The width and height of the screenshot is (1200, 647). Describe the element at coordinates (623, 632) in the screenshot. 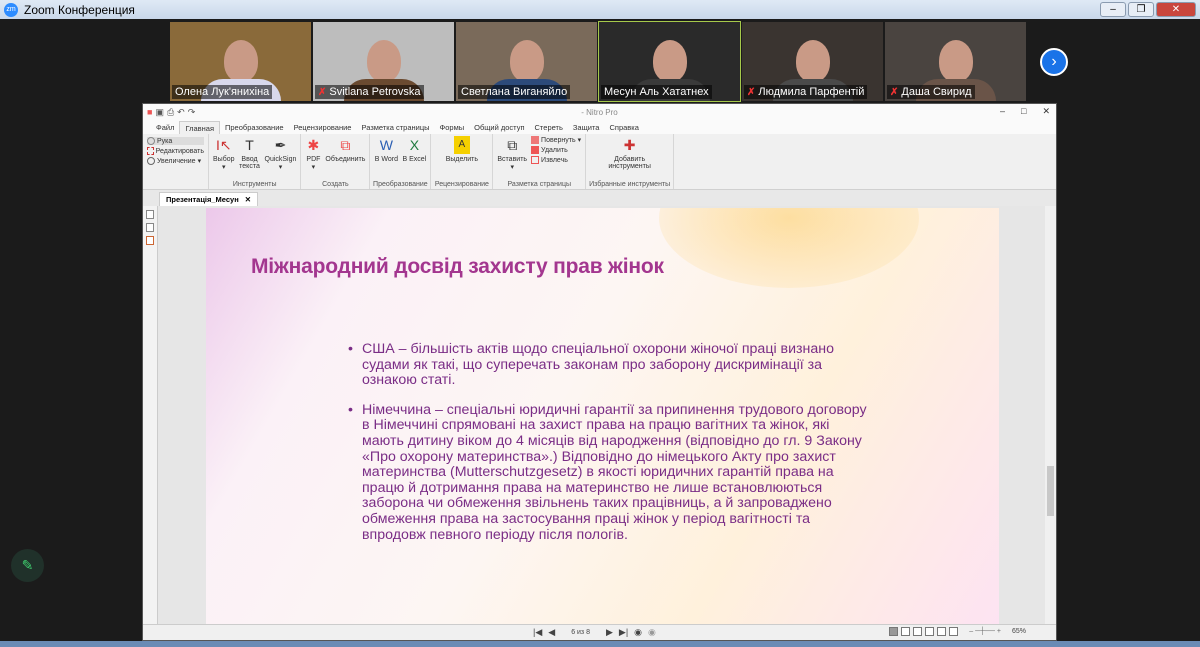

I see `last-page-button: ▶|` at that location.